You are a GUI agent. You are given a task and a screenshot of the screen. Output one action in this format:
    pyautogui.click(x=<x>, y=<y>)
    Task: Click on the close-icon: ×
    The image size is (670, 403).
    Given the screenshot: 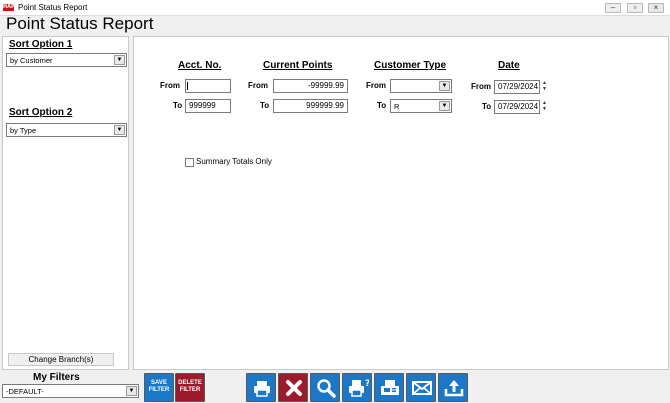 What is the action you would take?
    pyautogui.click(x=656, y=7)
    